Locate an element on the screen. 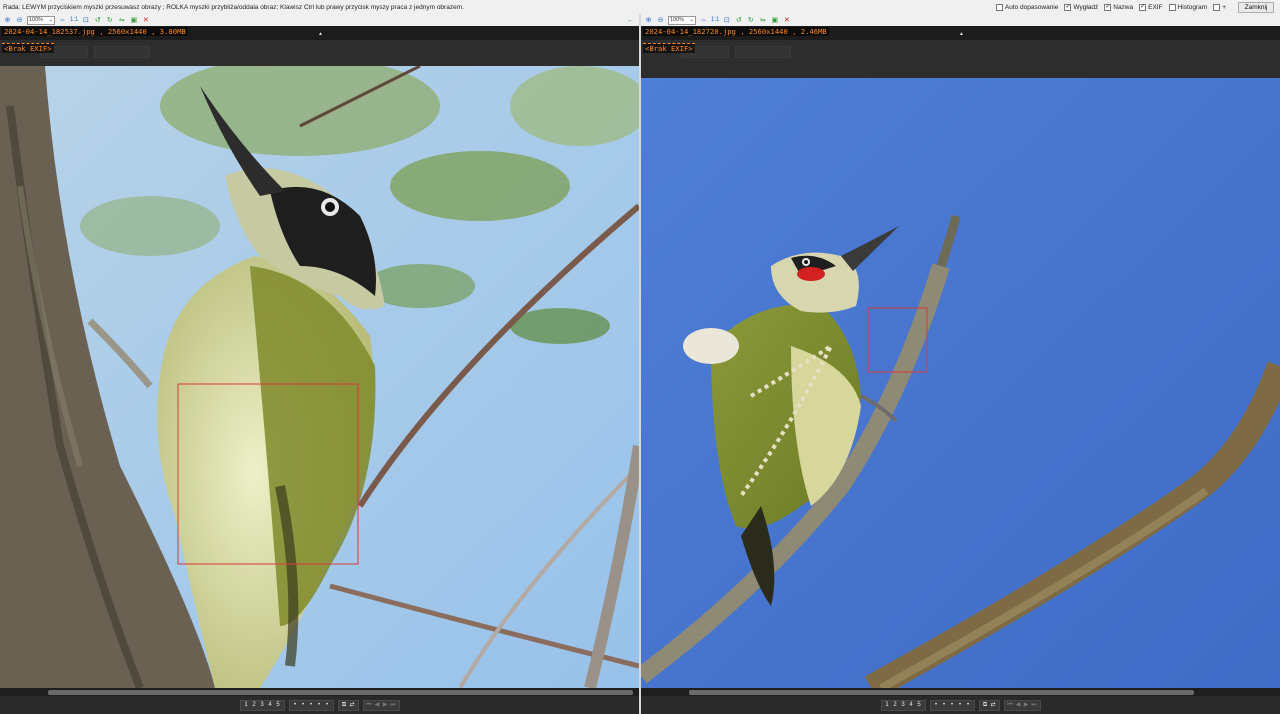  option-label: + is located at coordinates (1224, 7).